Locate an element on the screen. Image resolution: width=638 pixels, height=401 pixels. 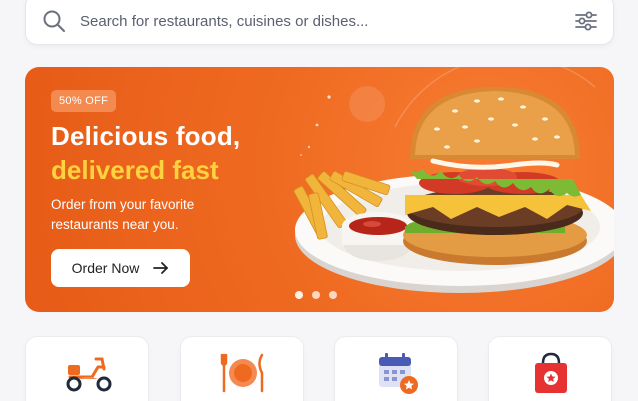
plate-cutlery-icon is located at coordinates (242, 373).